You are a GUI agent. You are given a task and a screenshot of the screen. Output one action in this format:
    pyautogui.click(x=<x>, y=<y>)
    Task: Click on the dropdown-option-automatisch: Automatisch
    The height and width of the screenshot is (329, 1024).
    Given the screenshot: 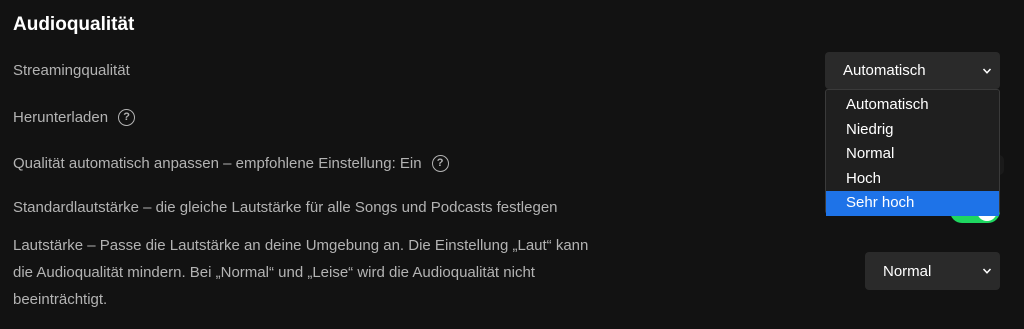 What is the action you would take?
    pyautogui.click(x=912, y=105)
    